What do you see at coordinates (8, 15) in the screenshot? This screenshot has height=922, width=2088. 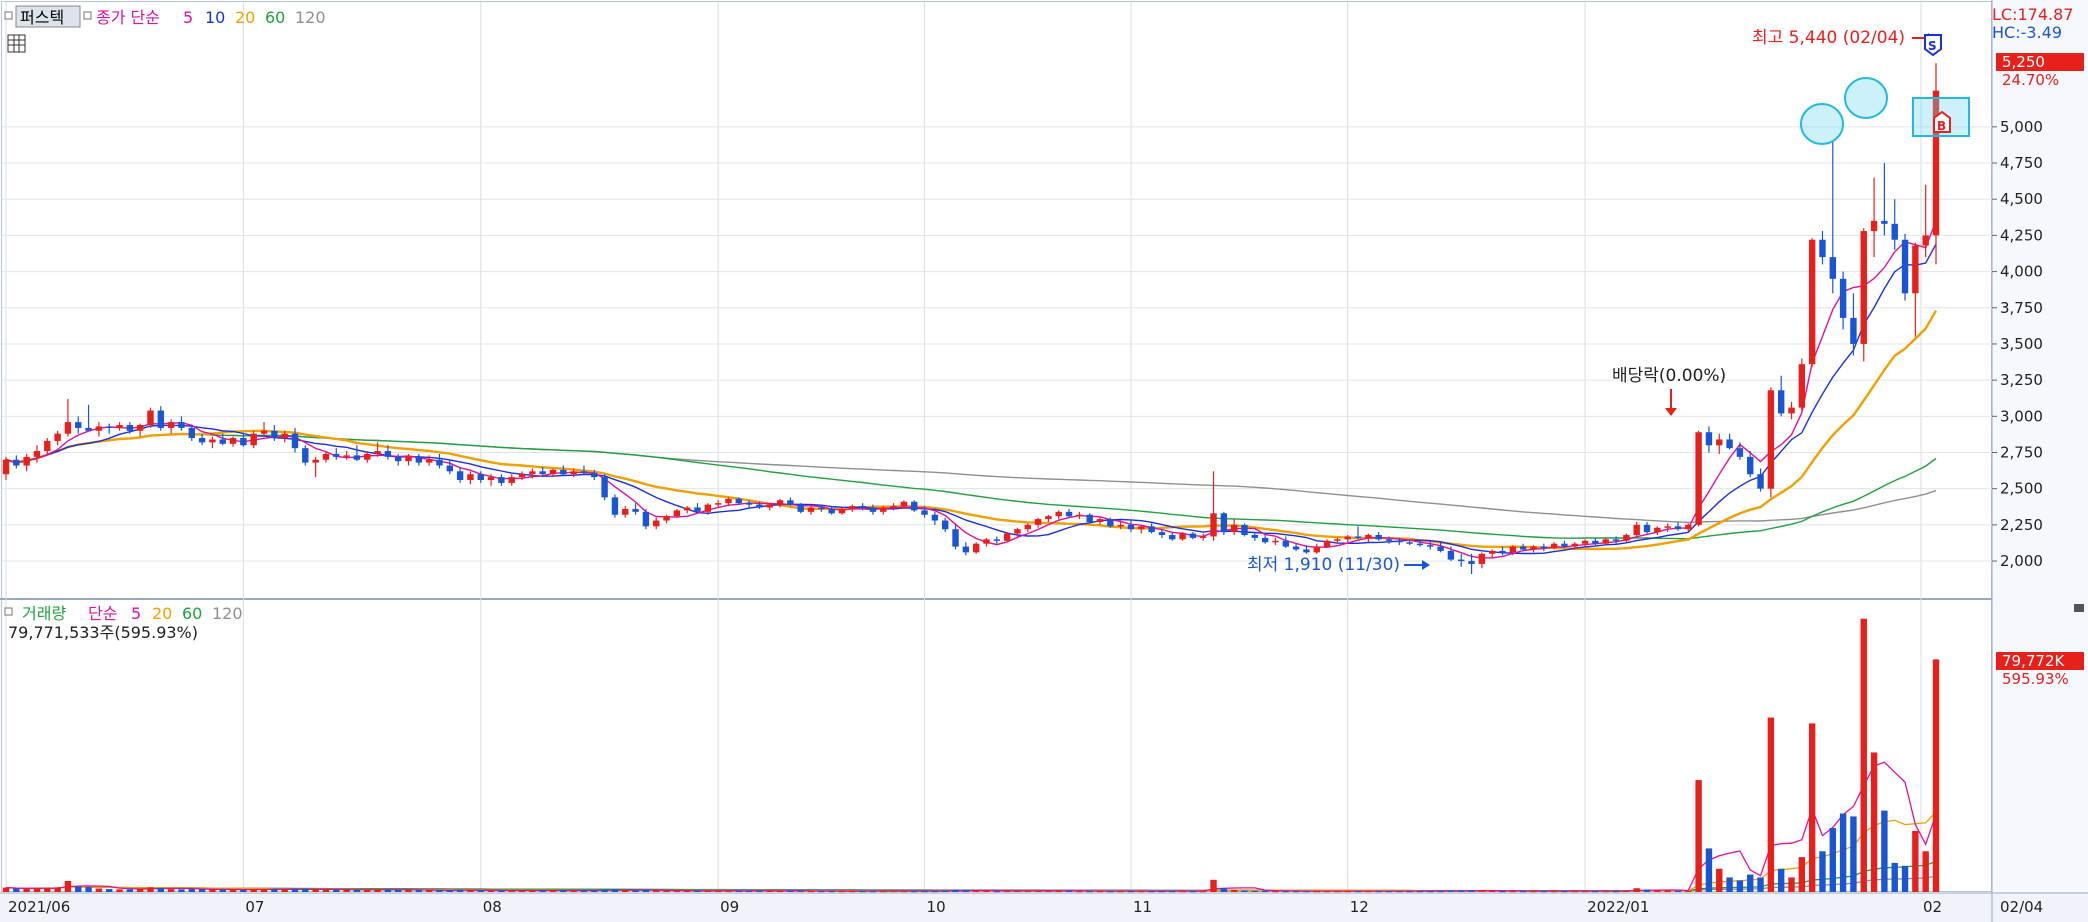 I see `legend-square-icon` at bounding box center [8, 15].